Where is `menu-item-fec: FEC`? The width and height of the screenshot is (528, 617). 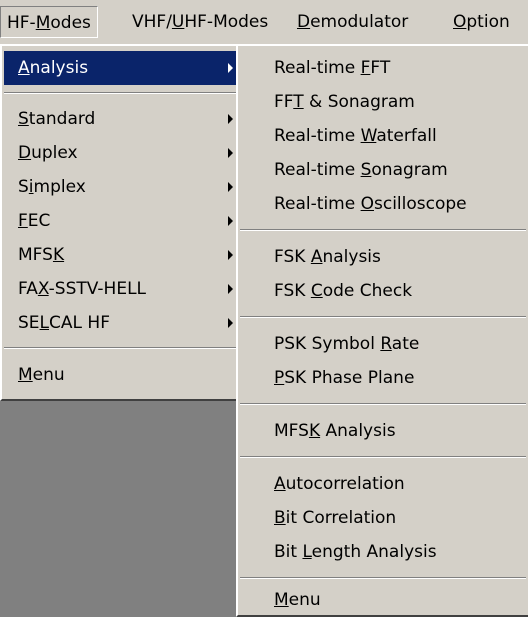
menu-item-fec: FEC is located at coordinates (122, 221).